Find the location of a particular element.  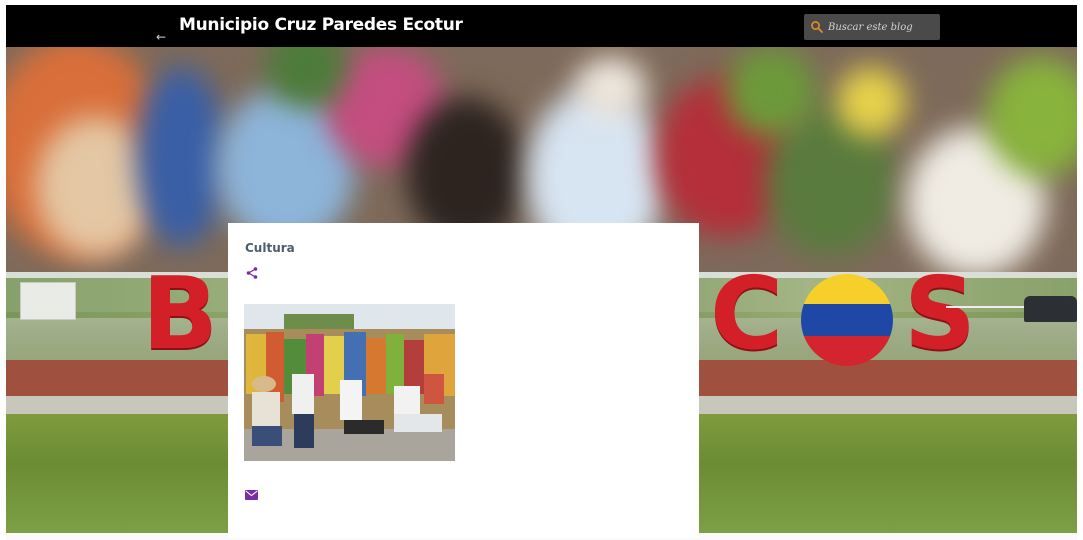

arrow-left-icon: ← is located at coordinates (161, 37).